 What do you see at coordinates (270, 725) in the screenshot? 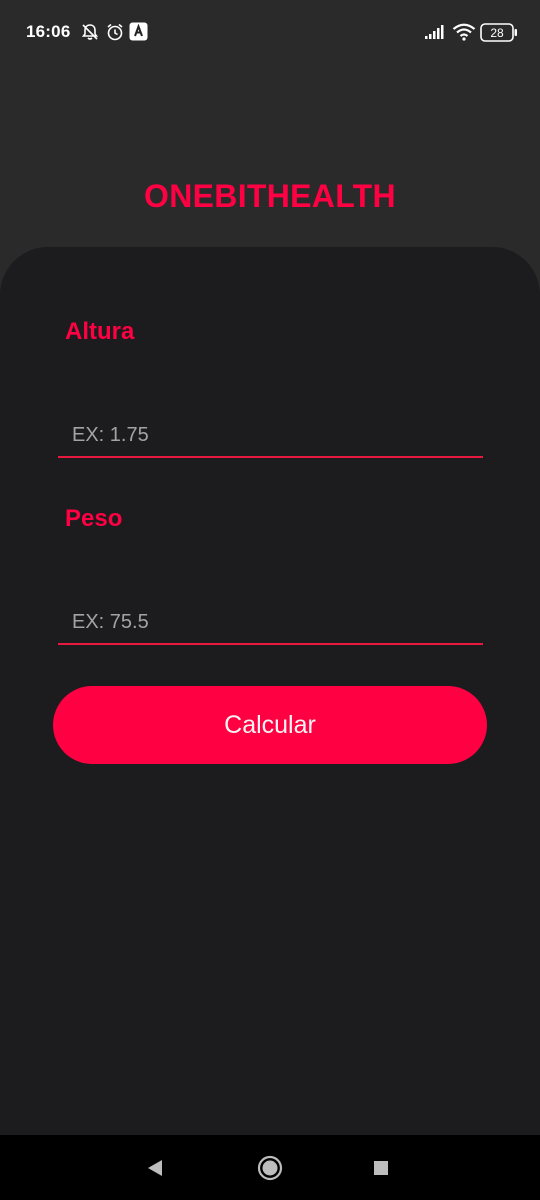
I see `calculate-button: Calcular` at bounding box center [270, 725].